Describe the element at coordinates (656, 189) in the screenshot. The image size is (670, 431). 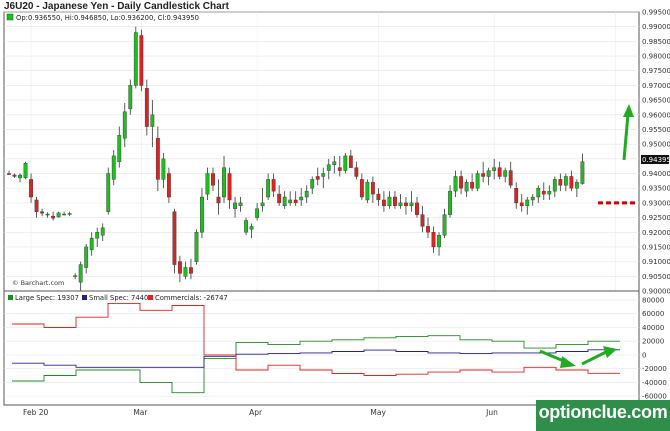
I see `price-y-tick: 0.935000` at that location.